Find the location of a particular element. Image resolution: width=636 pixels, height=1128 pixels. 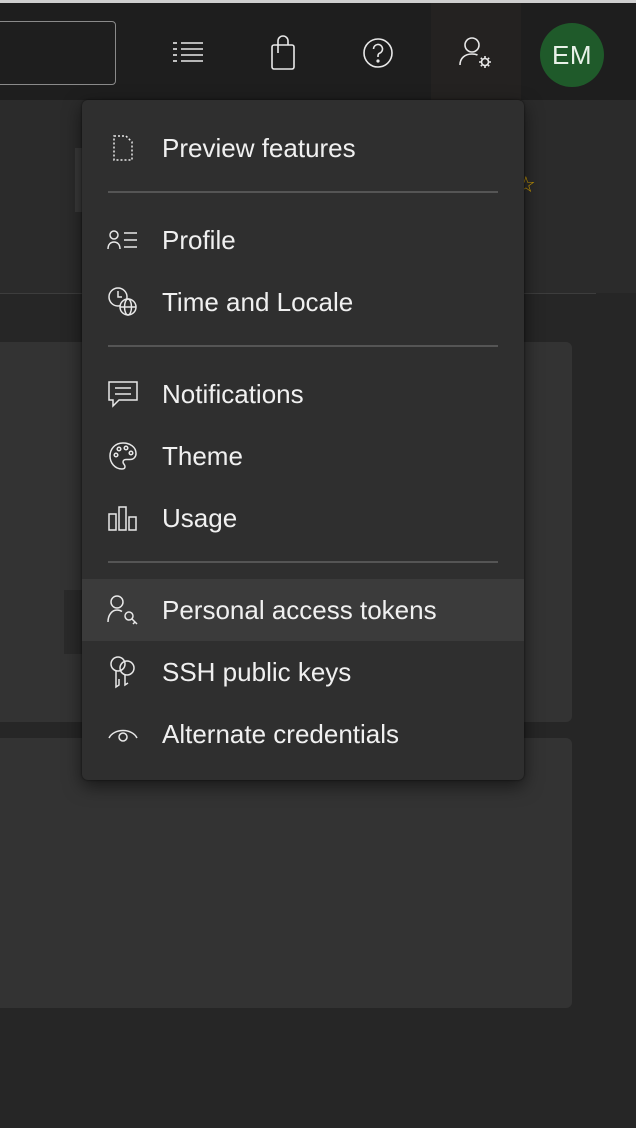

menu-item-time-and-locale: Time and Locale is located at coordinates (303, 302).